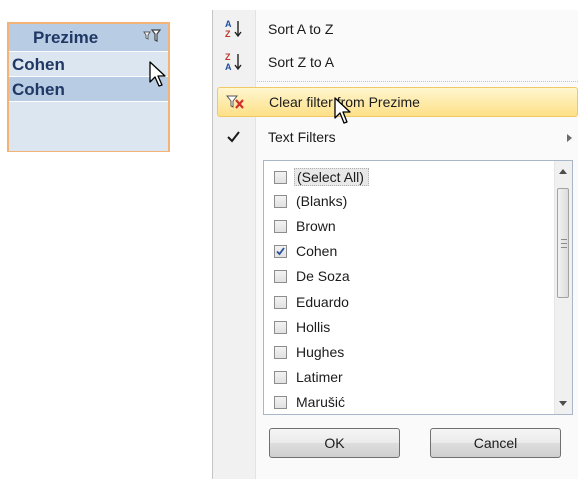 This screenshot has width=578, height=479. Describe the element at coordinates (322, 302) in the screenshot. I see `list-item-label: Eduardo` at that location.